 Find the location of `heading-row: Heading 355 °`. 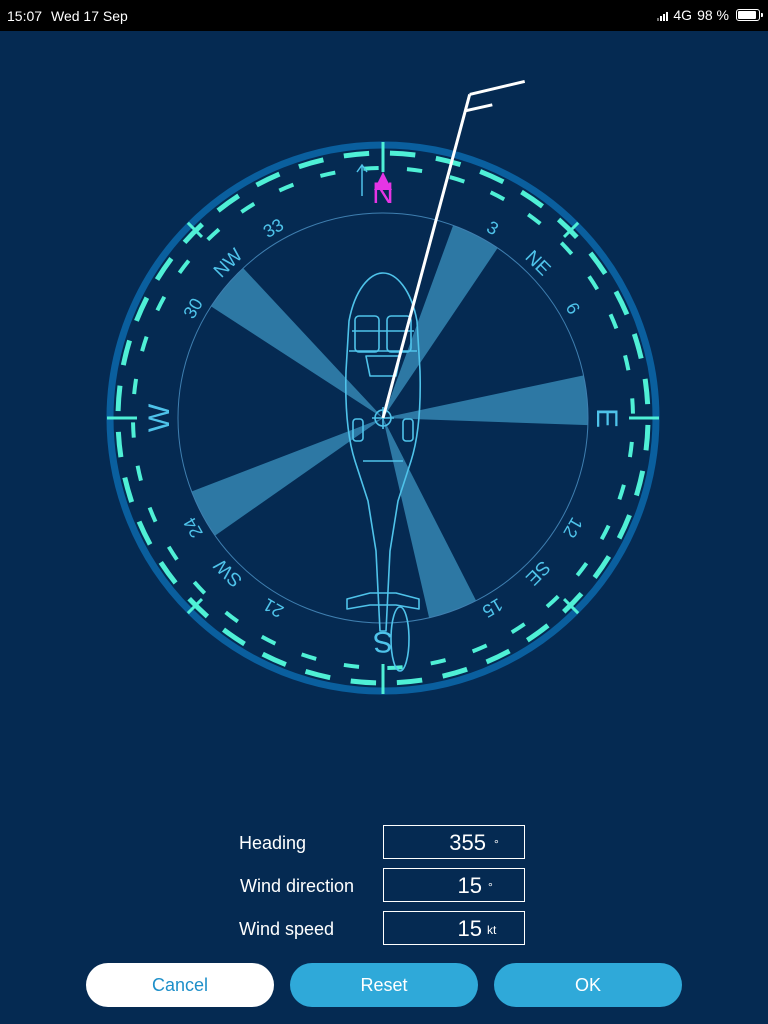

heading-row: Heading 355 ° is located at coordinates (384, 843).